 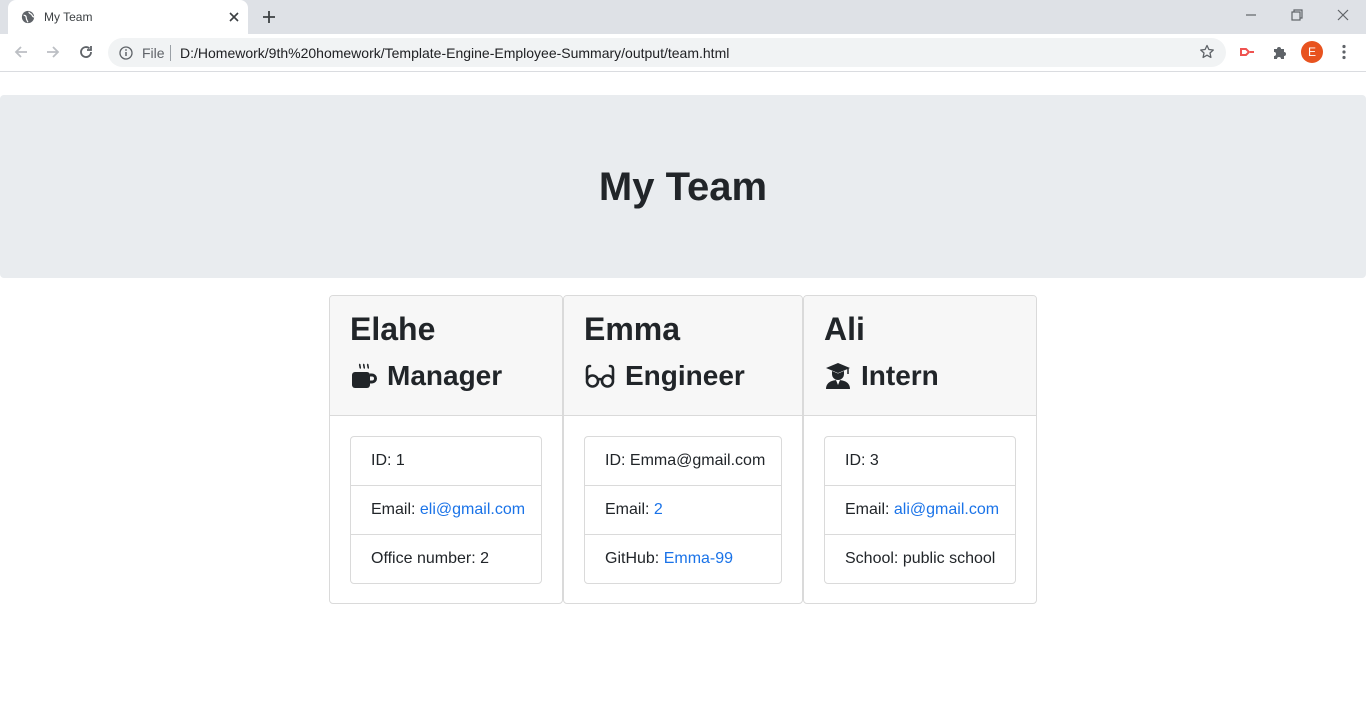 I want to click on email-link: 2, so click(x=658, y=509).